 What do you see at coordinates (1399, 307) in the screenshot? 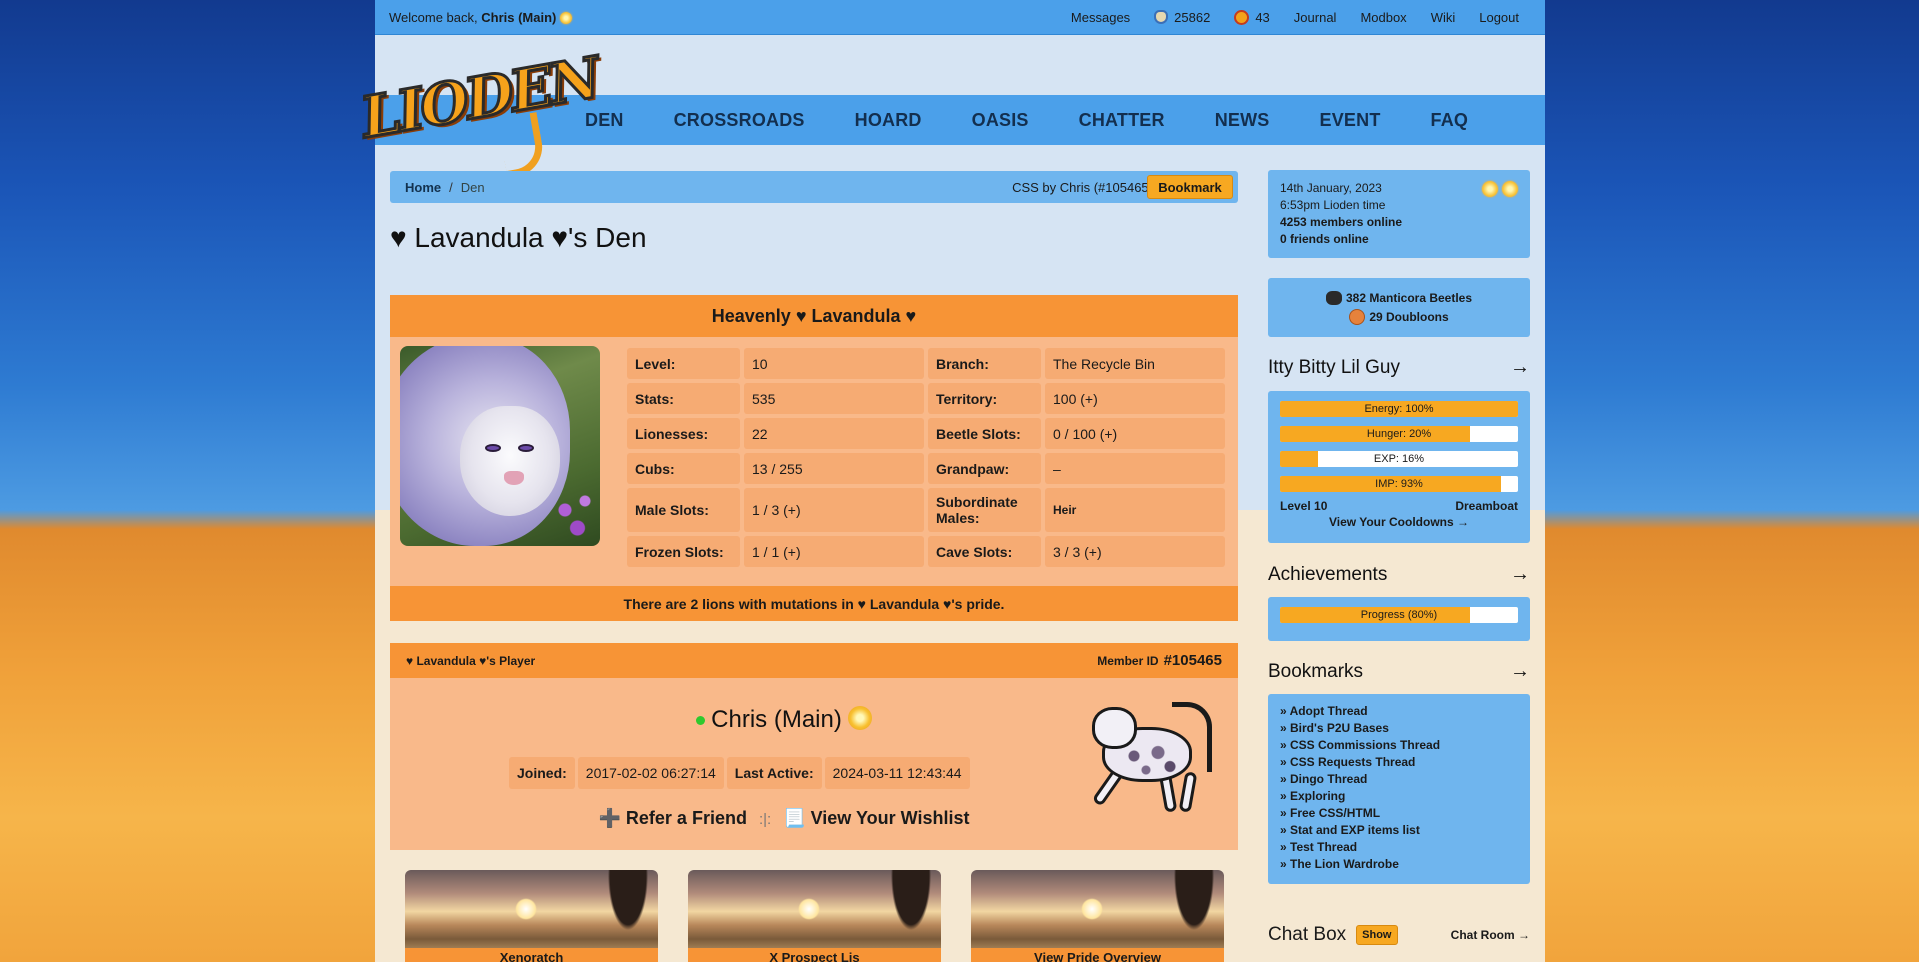
I see `currency-box: 382 Manticora Beetles 29 Doubloons` at bounding box center [1399, 307].